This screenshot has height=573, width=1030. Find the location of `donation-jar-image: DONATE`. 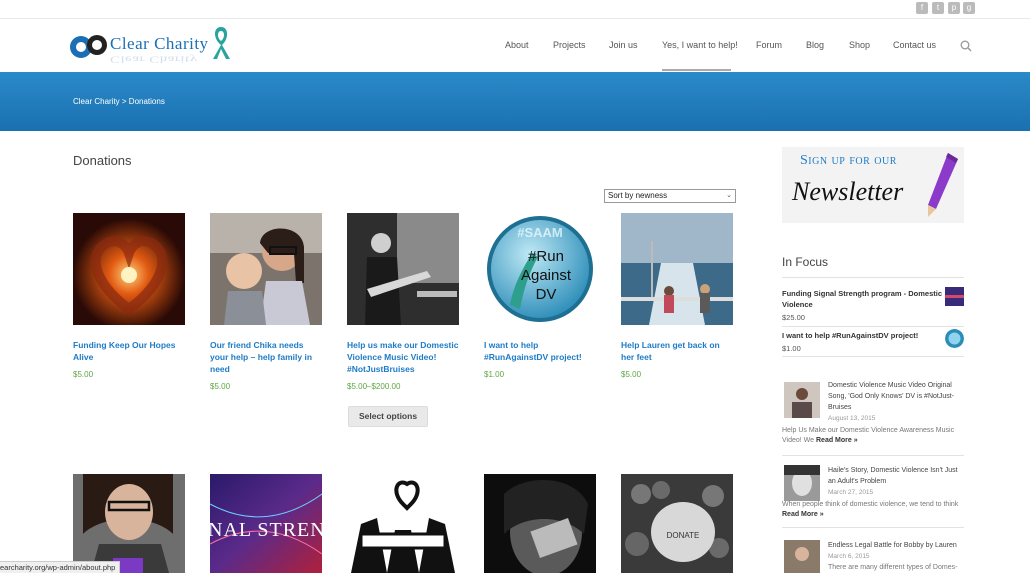

donation-jar-image: DONATE is located at coordinates (677, 523).